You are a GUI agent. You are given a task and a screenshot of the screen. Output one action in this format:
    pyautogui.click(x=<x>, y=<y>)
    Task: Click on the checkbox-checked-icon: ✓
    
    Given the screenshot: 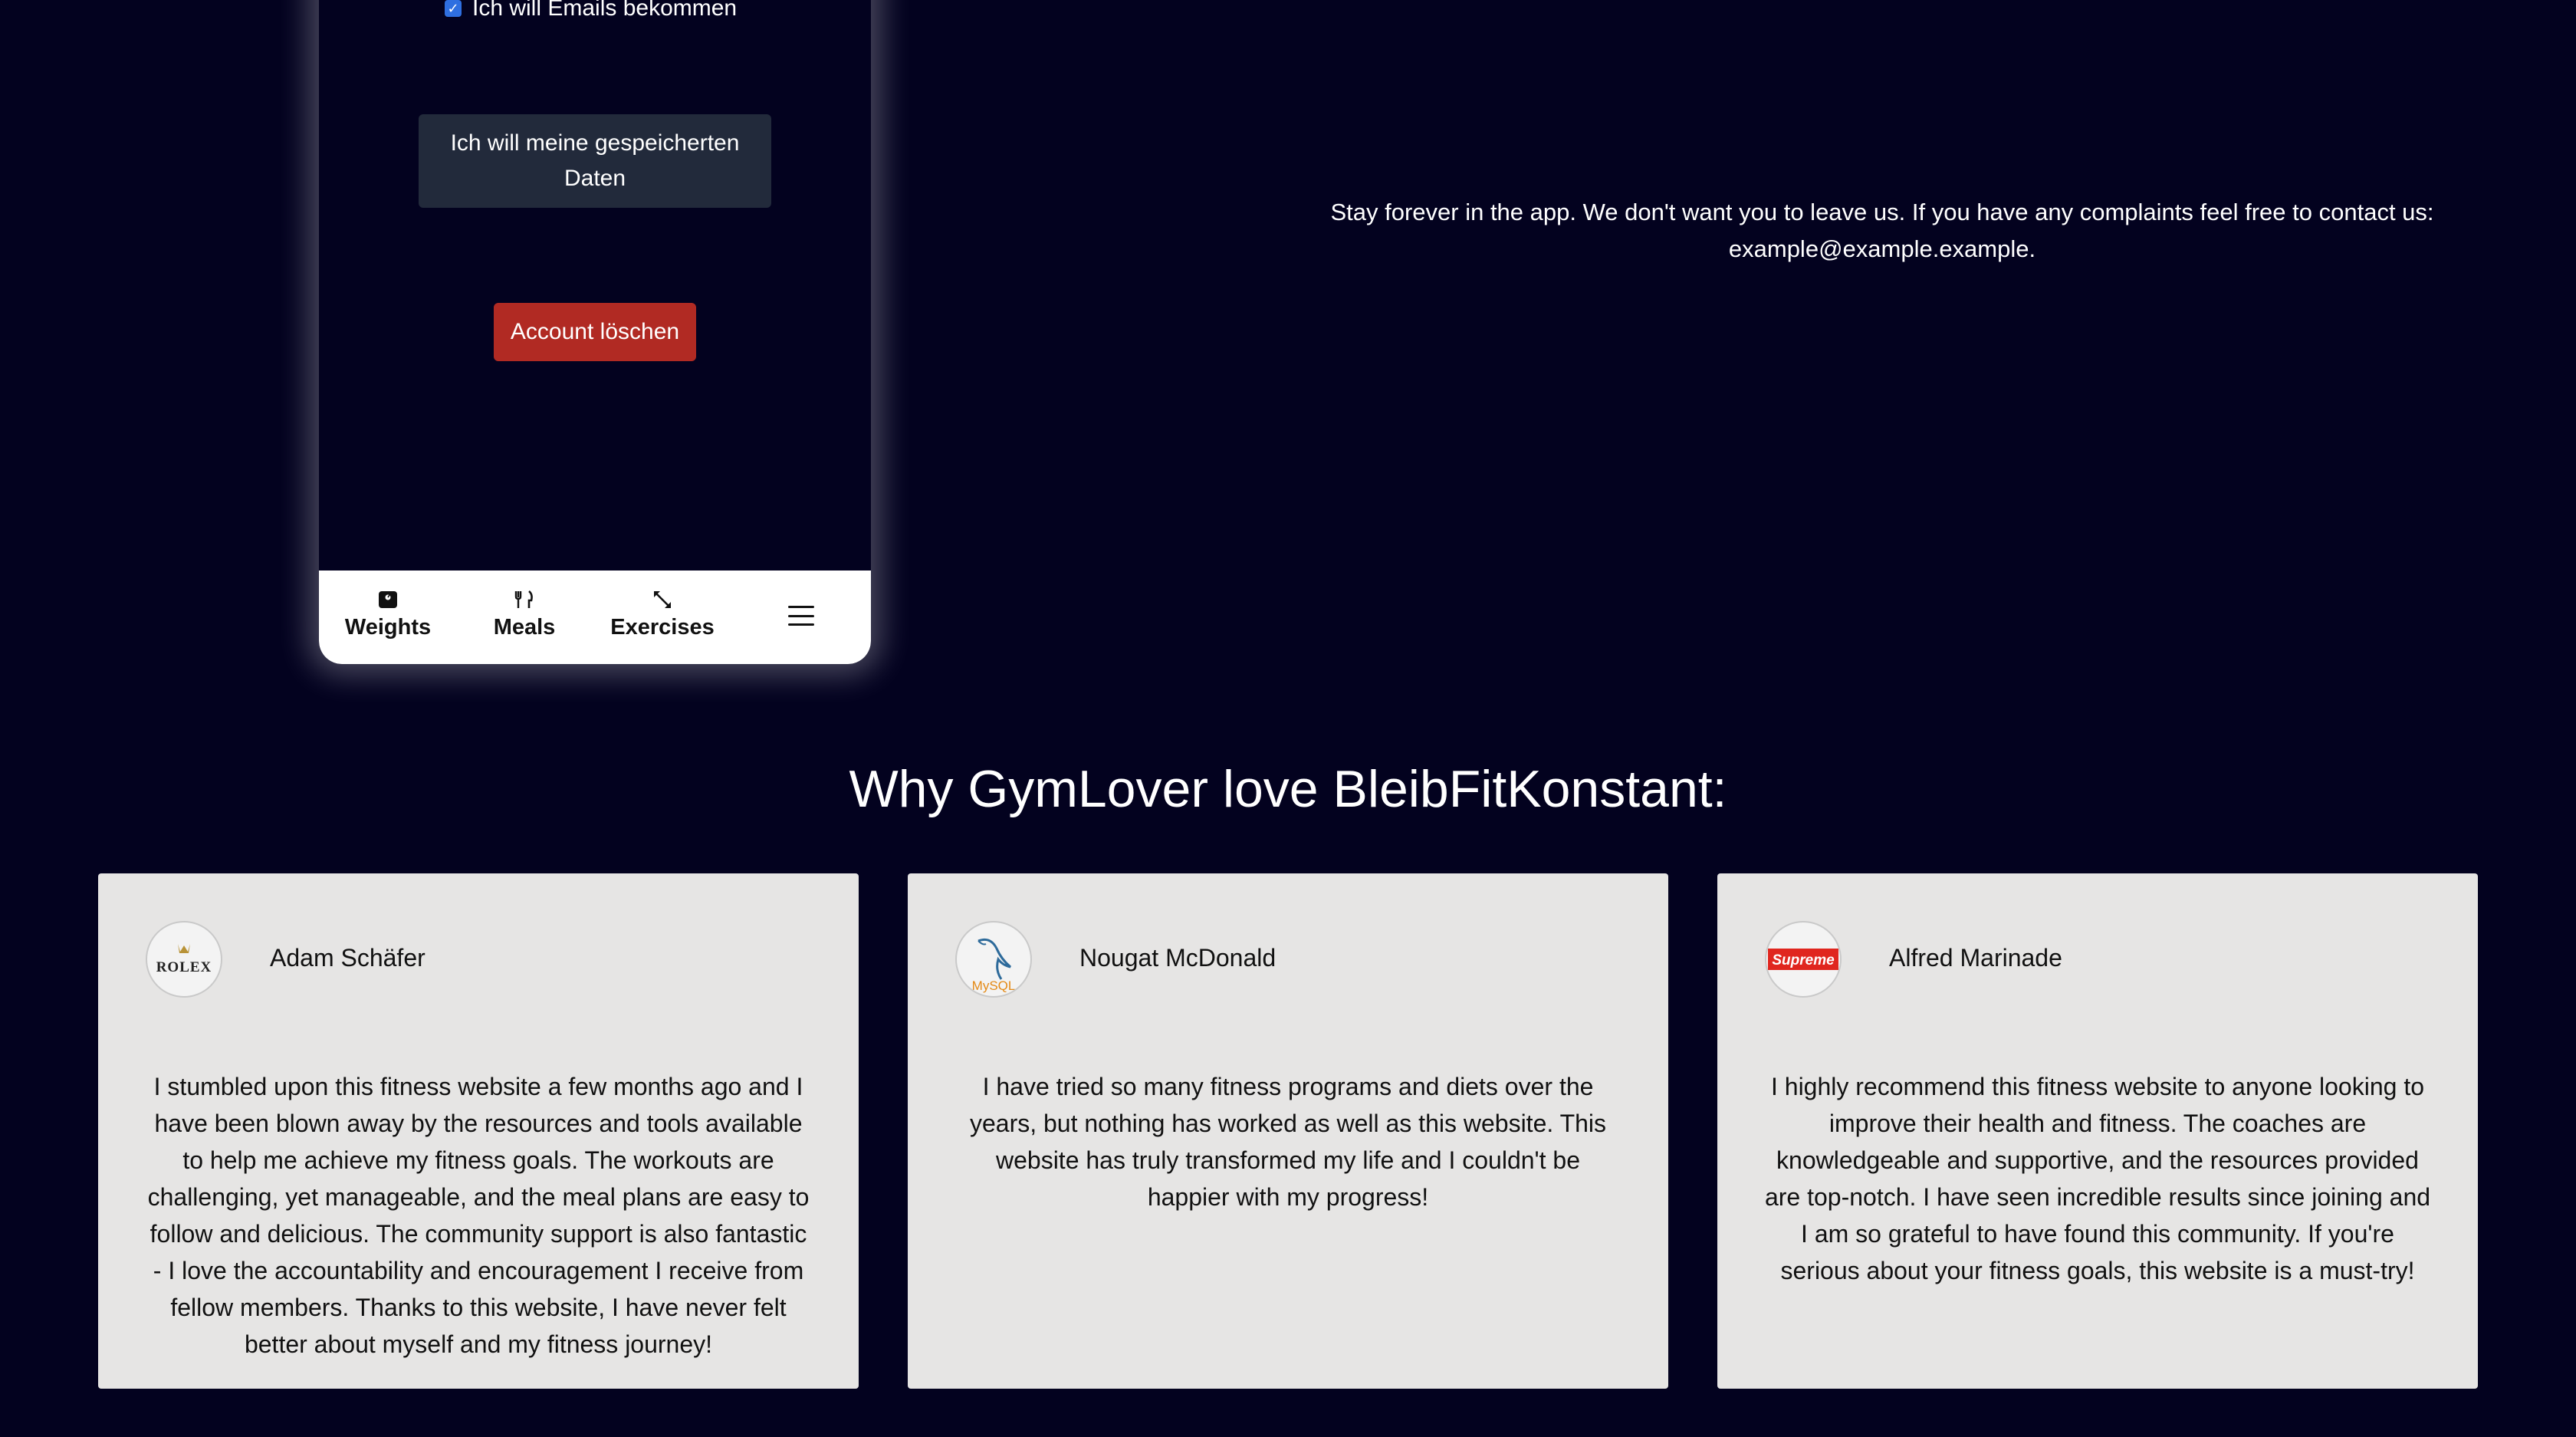 What is the action you would take?
    pyautogui.click(x=453, y=8)
    